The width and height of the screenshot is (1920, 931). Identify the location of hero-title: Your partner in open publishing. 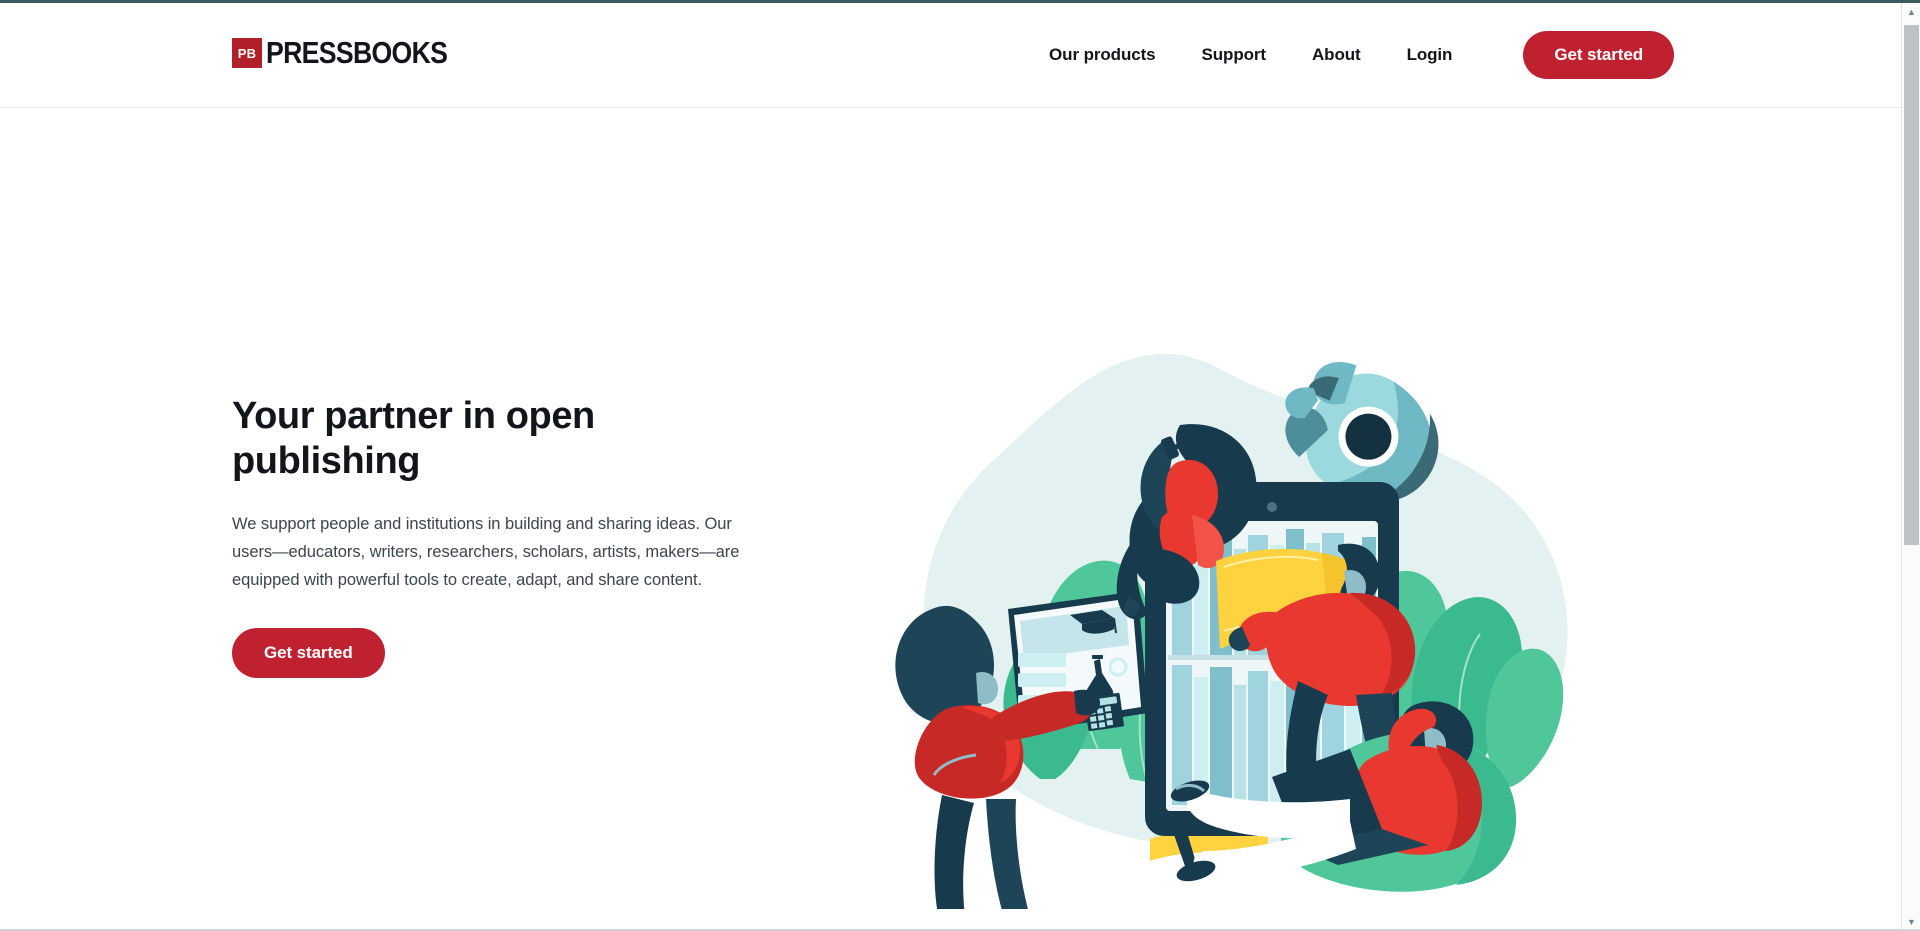
(413, 438).